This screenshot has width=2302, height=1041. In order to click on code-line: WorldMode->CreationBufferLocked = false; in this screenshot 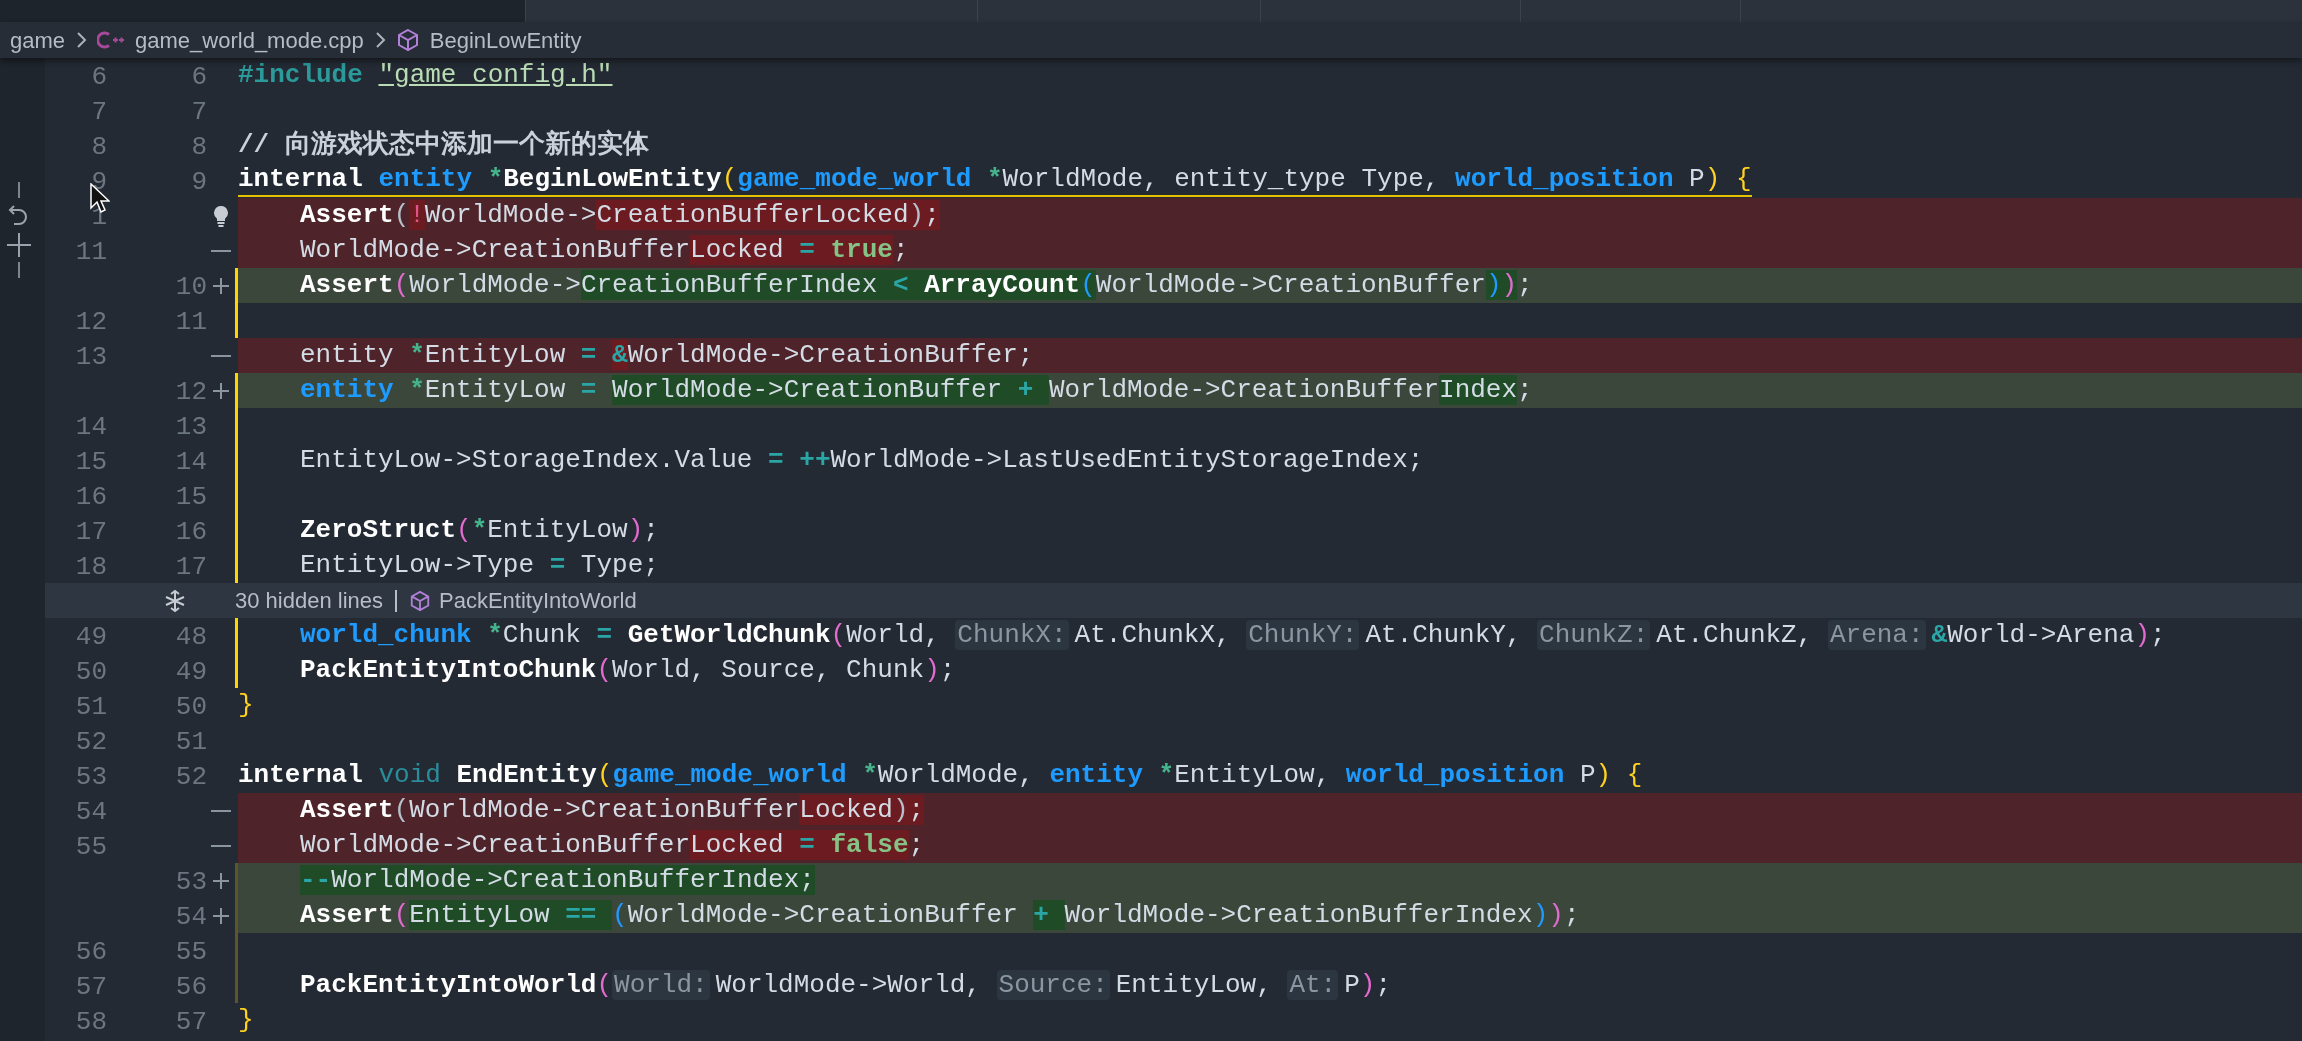, I will do `click(612, 845)`.